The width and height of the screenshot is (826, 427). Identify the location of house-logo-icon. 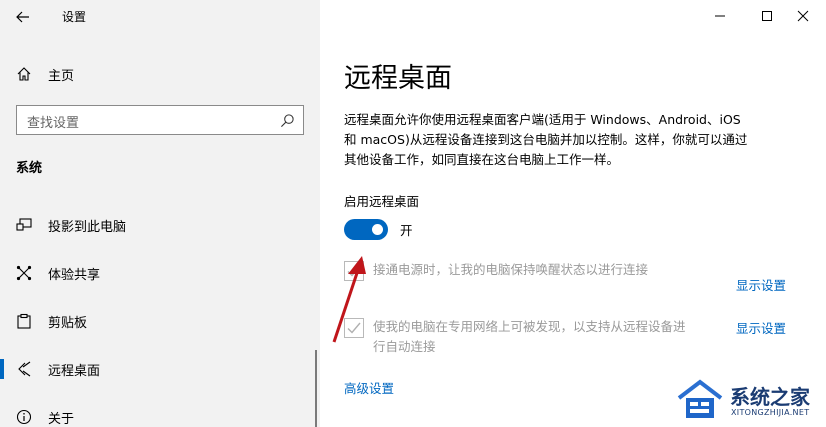
(700, 398).